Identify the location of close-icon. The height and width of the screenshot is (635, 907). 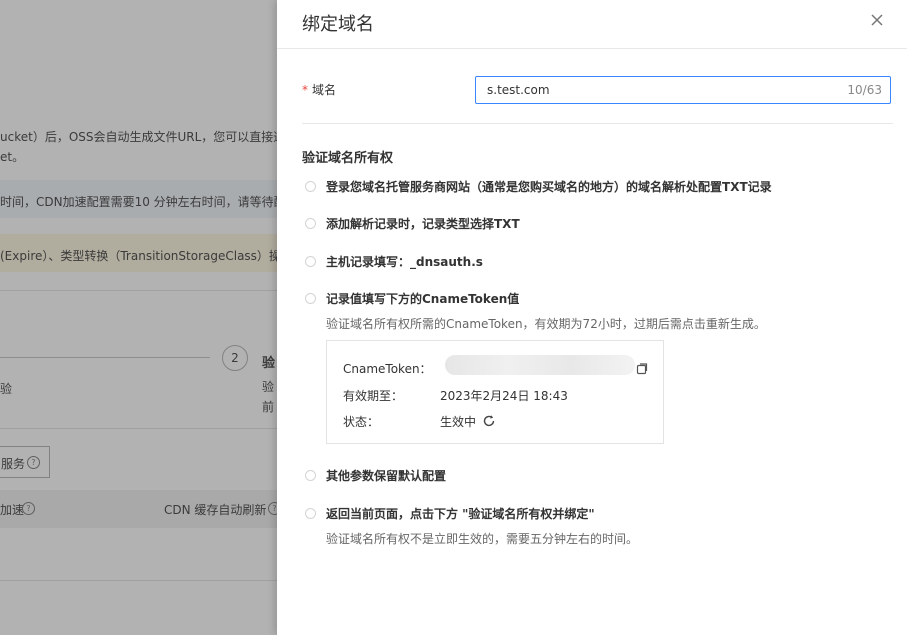
(877, 20).